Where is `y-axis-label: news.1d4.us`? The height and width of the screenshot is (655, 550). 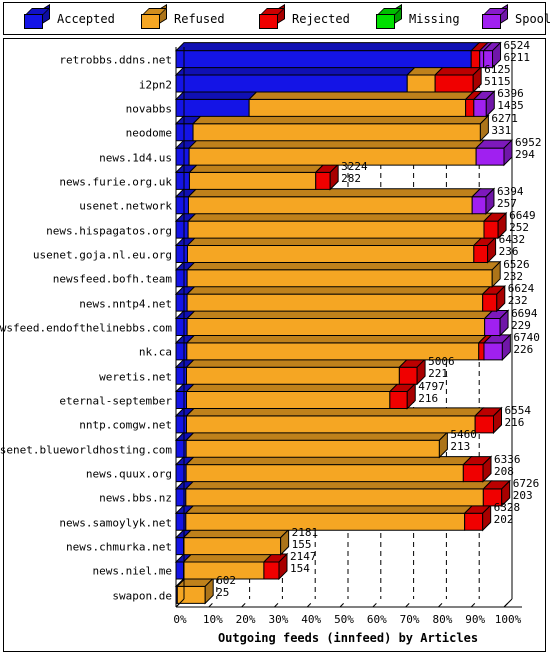 y-axis-label: news.1d4.us is located at coordinates (135, 158).